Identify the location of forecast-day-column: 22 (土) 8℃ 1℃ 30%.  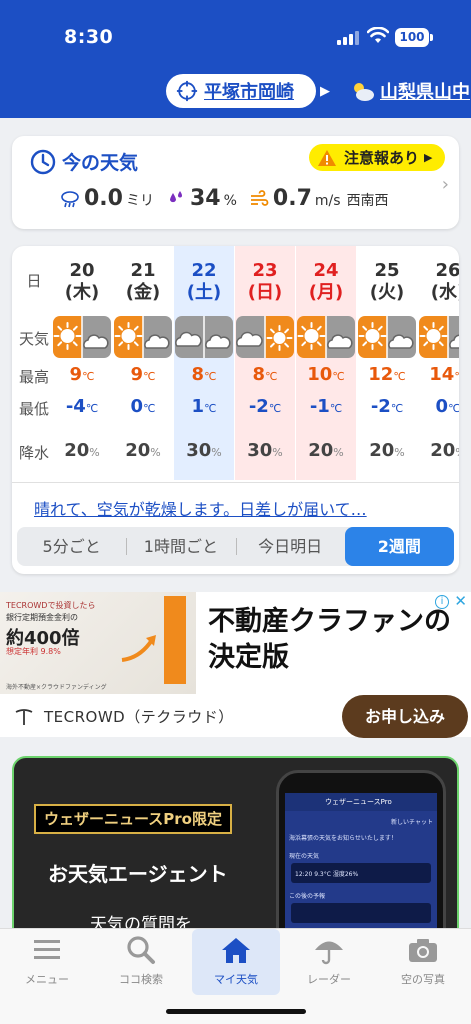
(204, 363).